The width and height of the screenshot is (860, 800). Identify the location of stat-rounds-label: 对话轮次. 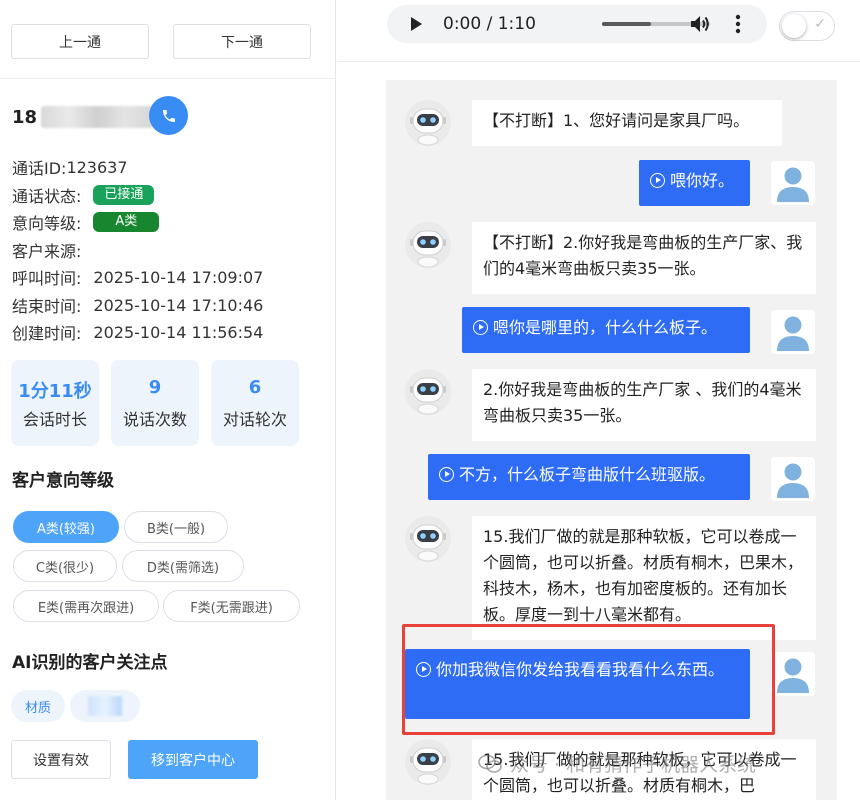
(254, 419).